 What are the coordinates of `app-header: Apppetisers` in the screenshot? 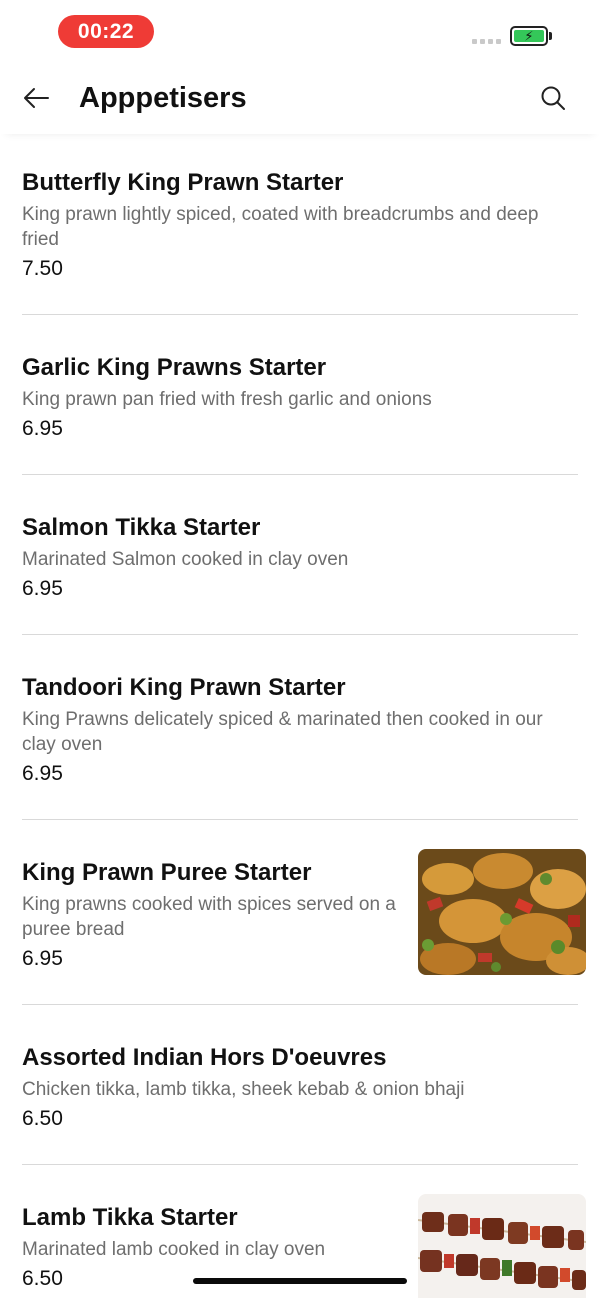 It's located at (300, 98).